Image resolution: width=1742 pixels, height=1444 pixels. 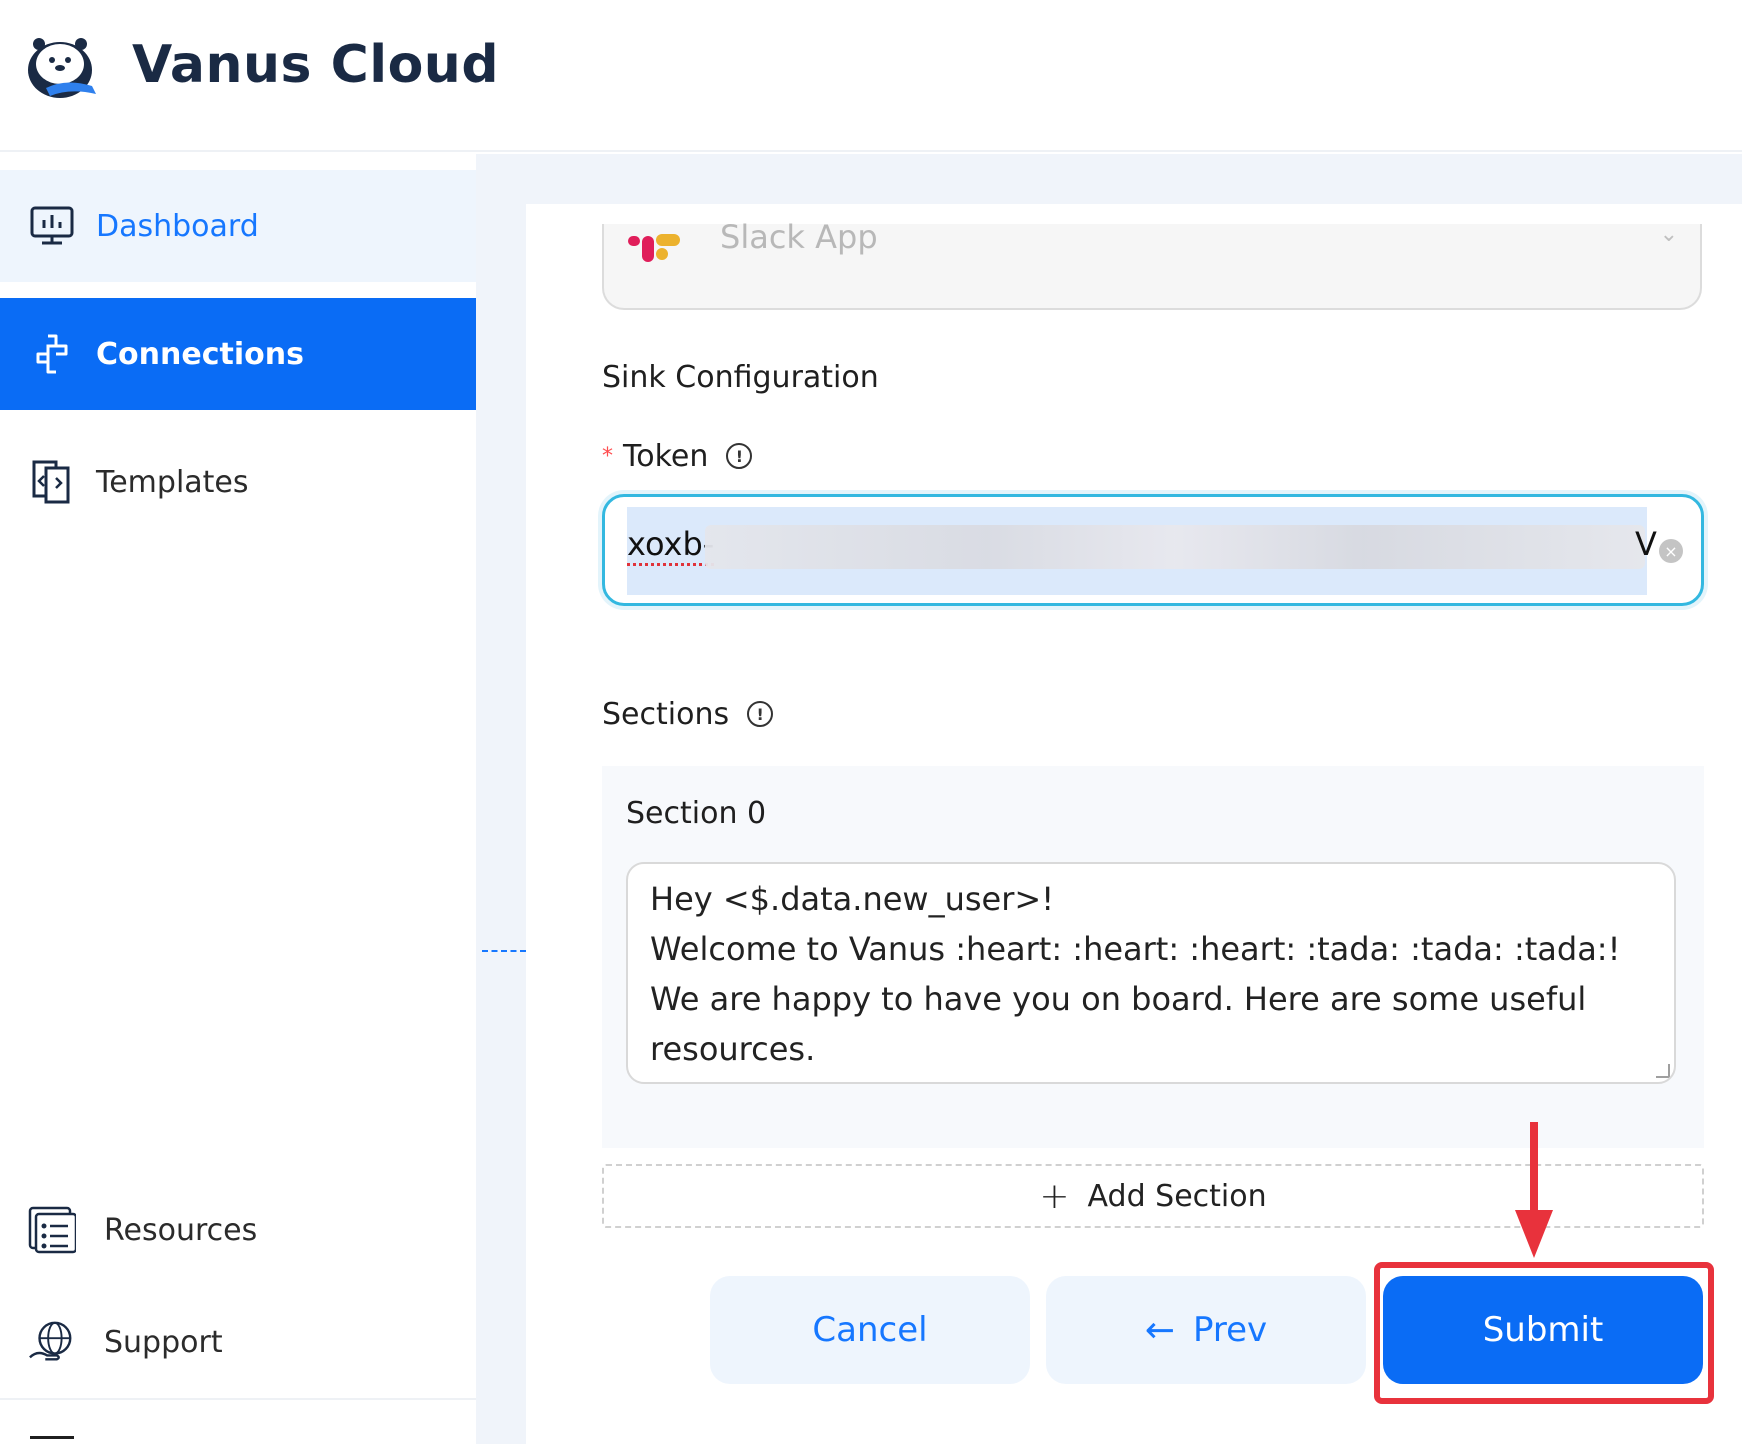 I want to click on token-input: xoxb- V ×, so click(x=1153, y=550).